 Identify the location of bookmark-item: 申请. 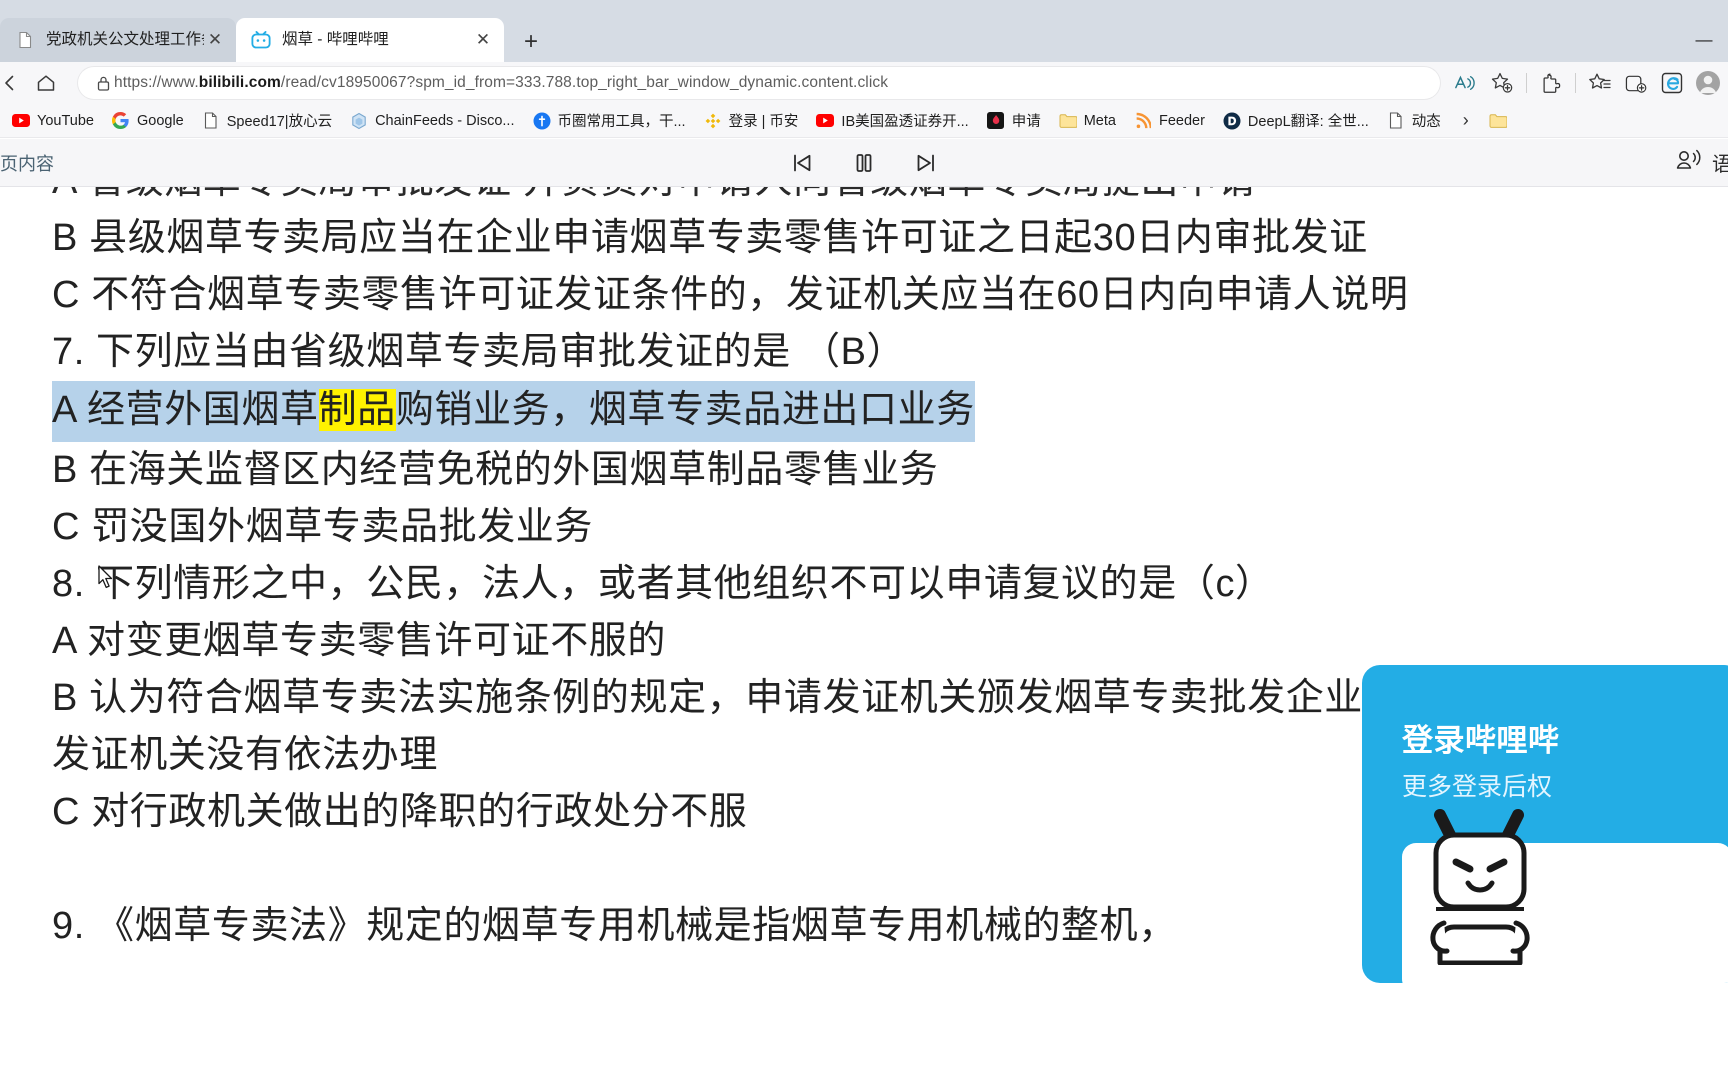
(1014, 121).